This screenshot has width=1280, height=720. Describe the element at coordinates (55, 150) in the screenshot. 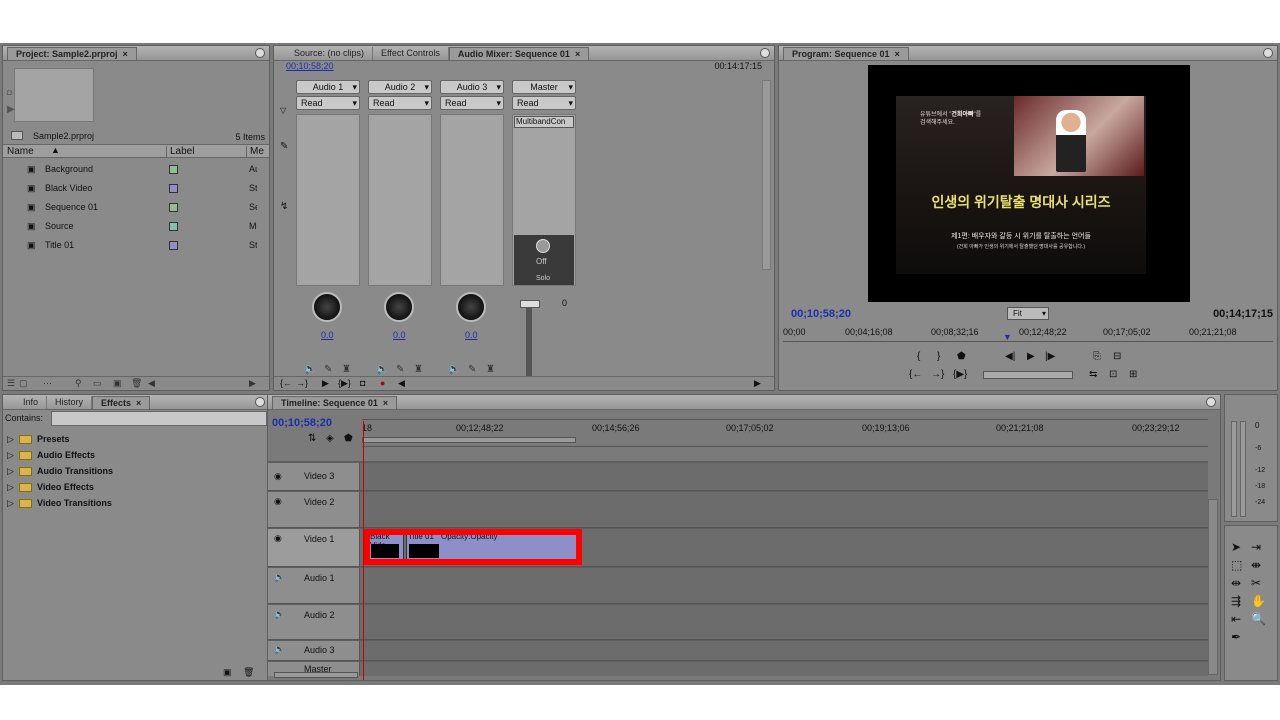

I see `sort-ascending-icon: ▲` at that location.